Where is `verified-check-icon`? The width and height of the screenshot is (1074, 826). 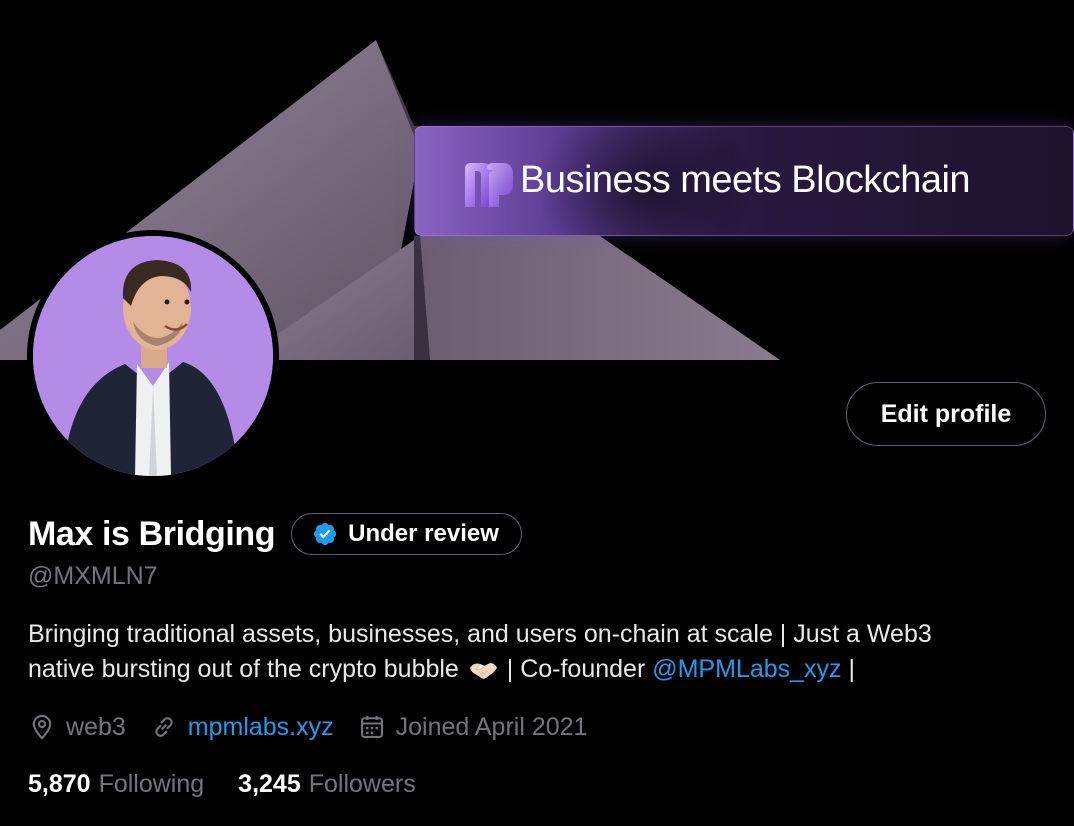
verified-check-icon is located at coordinates (325, 534).